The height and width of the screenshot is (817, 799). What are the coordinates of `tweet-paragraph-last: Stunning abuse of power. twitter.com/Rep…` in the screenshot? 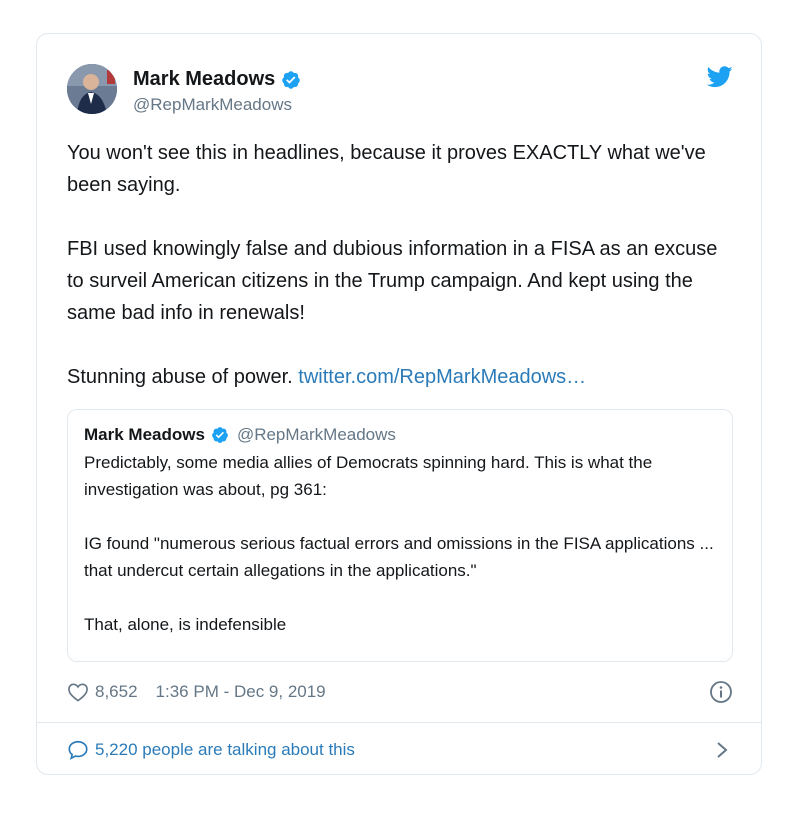 It's located at (402, 377).